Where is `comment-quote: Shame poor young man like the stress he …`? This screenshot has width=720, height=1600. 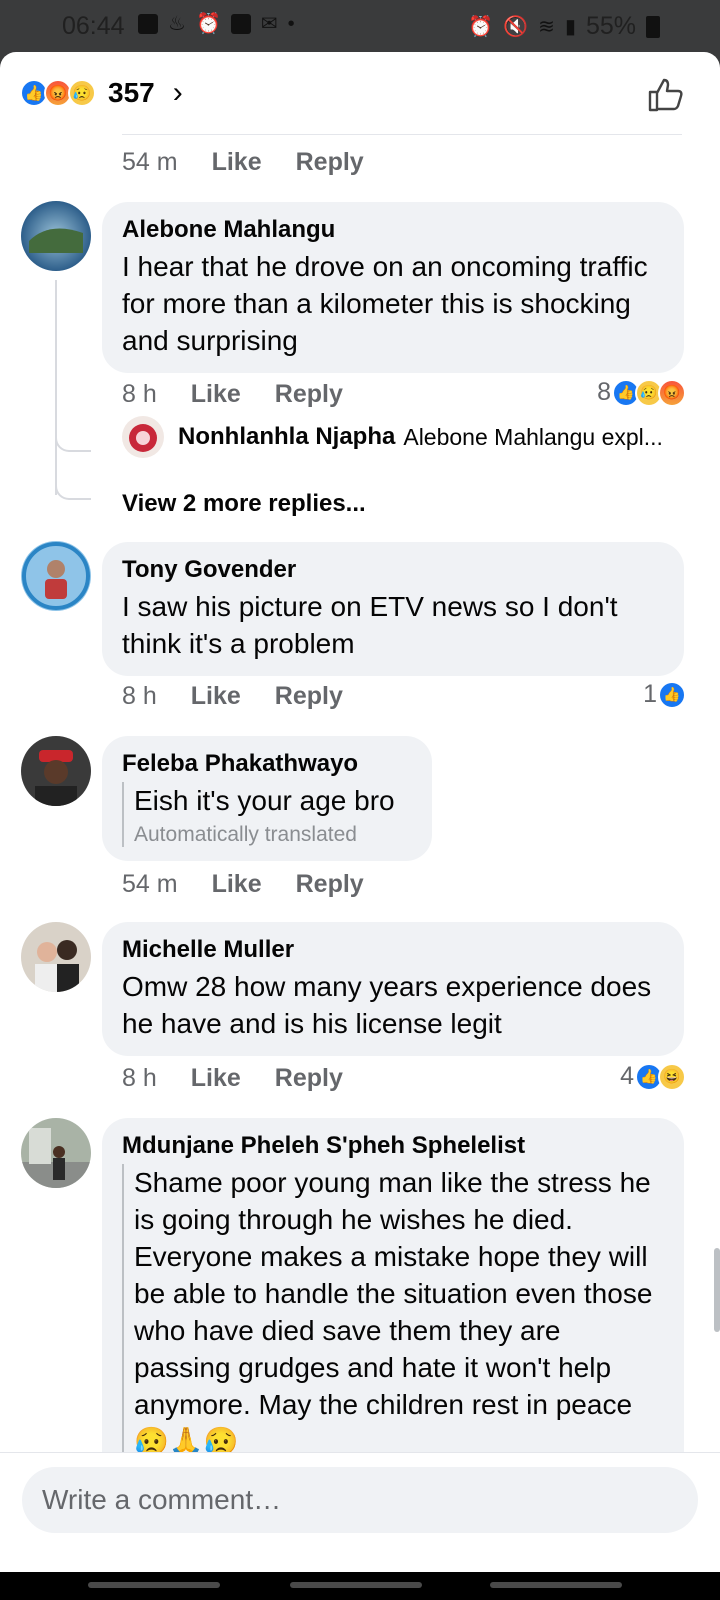
comment-quote: Shame poor young man like the stress he … is located at coordinates (393, 1312).